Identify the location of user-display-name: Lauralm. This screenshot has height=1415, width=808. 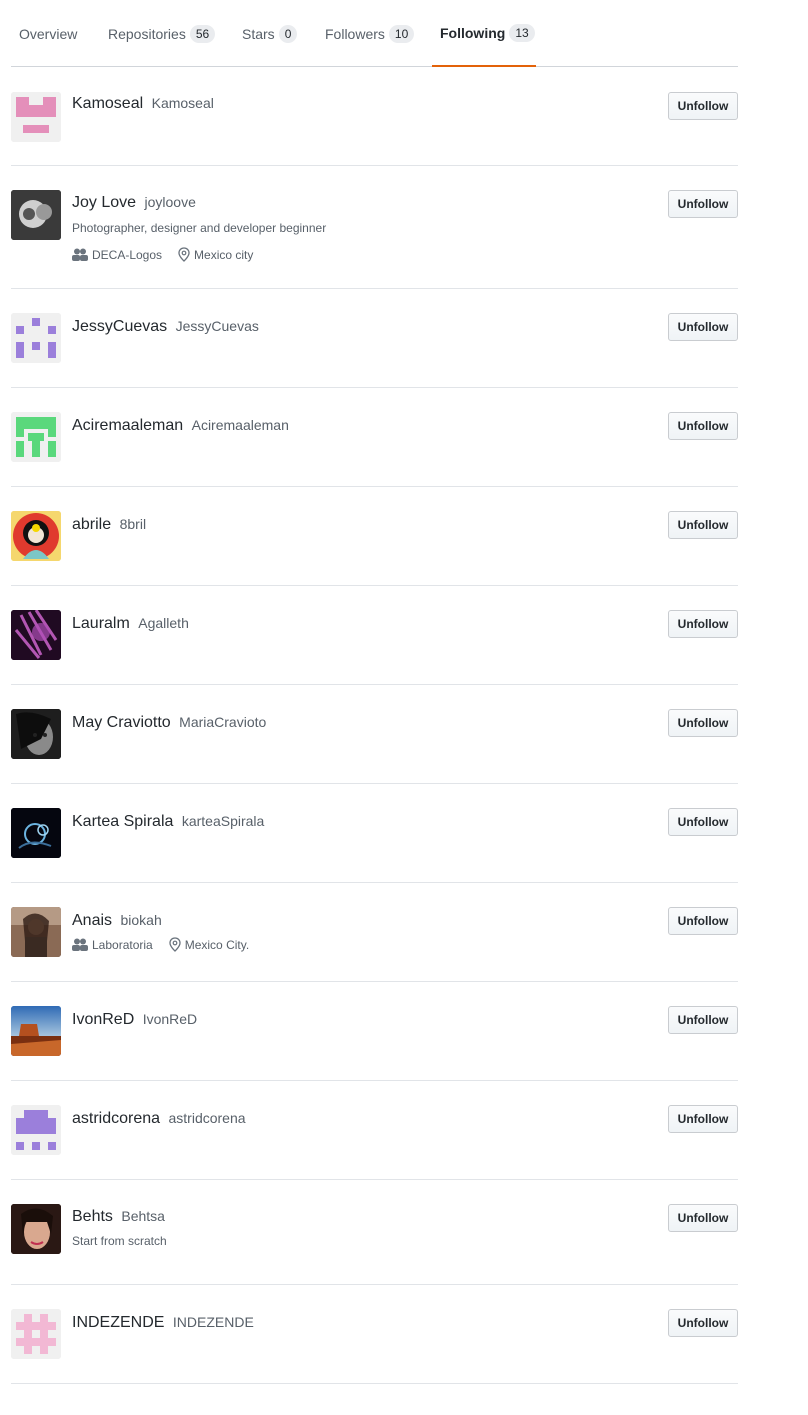
(101, 623).